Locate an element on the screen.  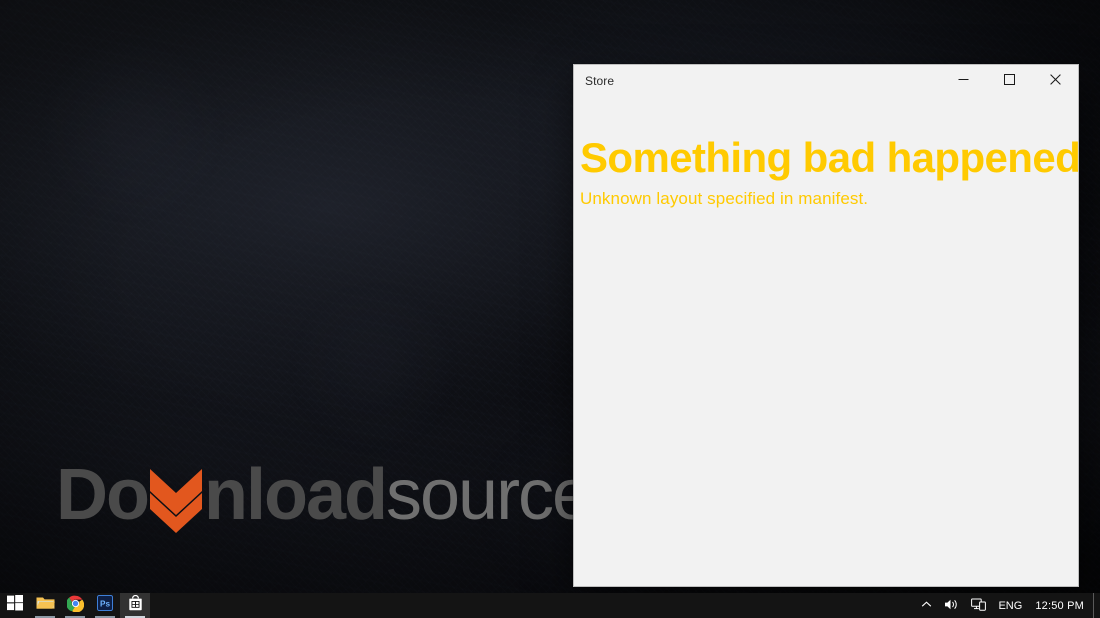
downloadsource-watermark: Do nload source is located at coordinates (324, 495).